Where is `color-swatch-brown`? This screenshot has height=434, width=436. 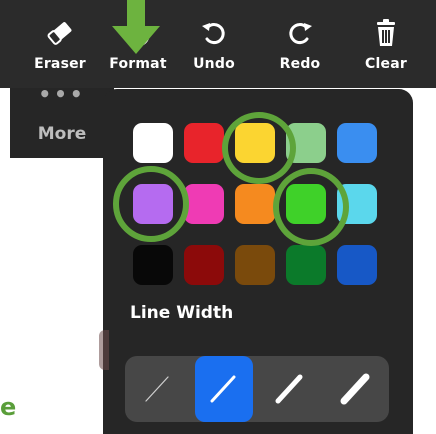
color-swatch-brown is located at coordinates (255, 265).